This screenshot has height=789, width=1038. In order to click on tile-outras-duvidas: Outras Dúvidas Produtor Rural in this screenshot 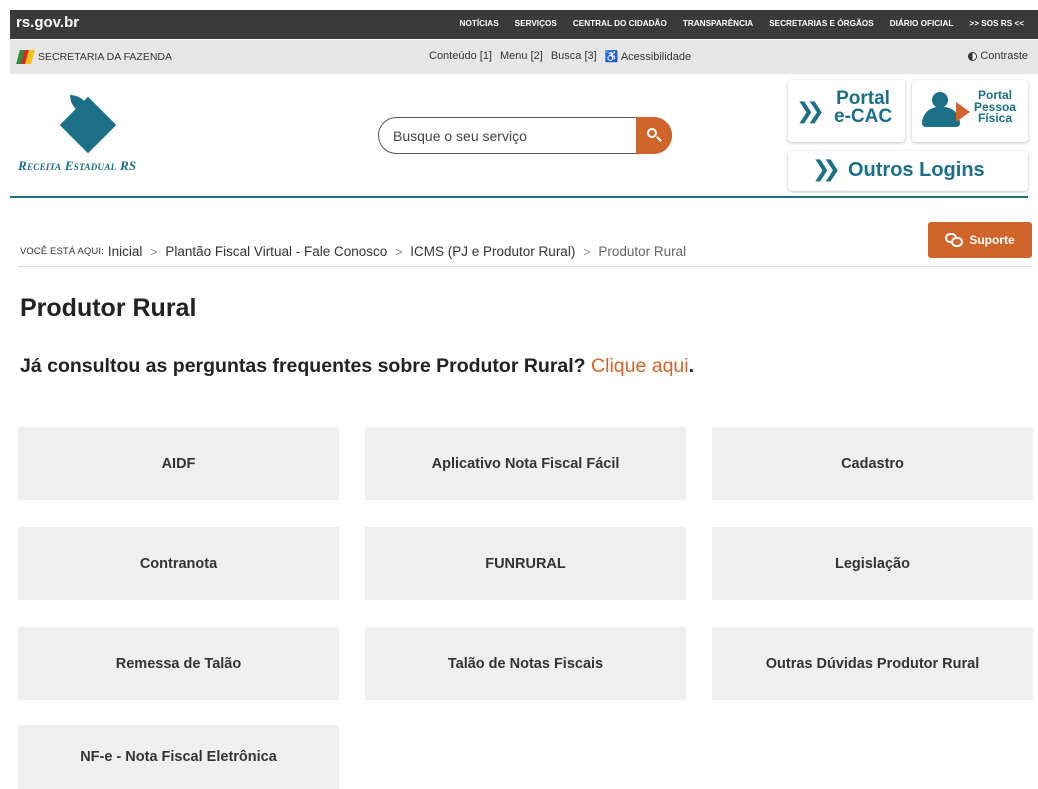, I will do `click(872, 663)`.